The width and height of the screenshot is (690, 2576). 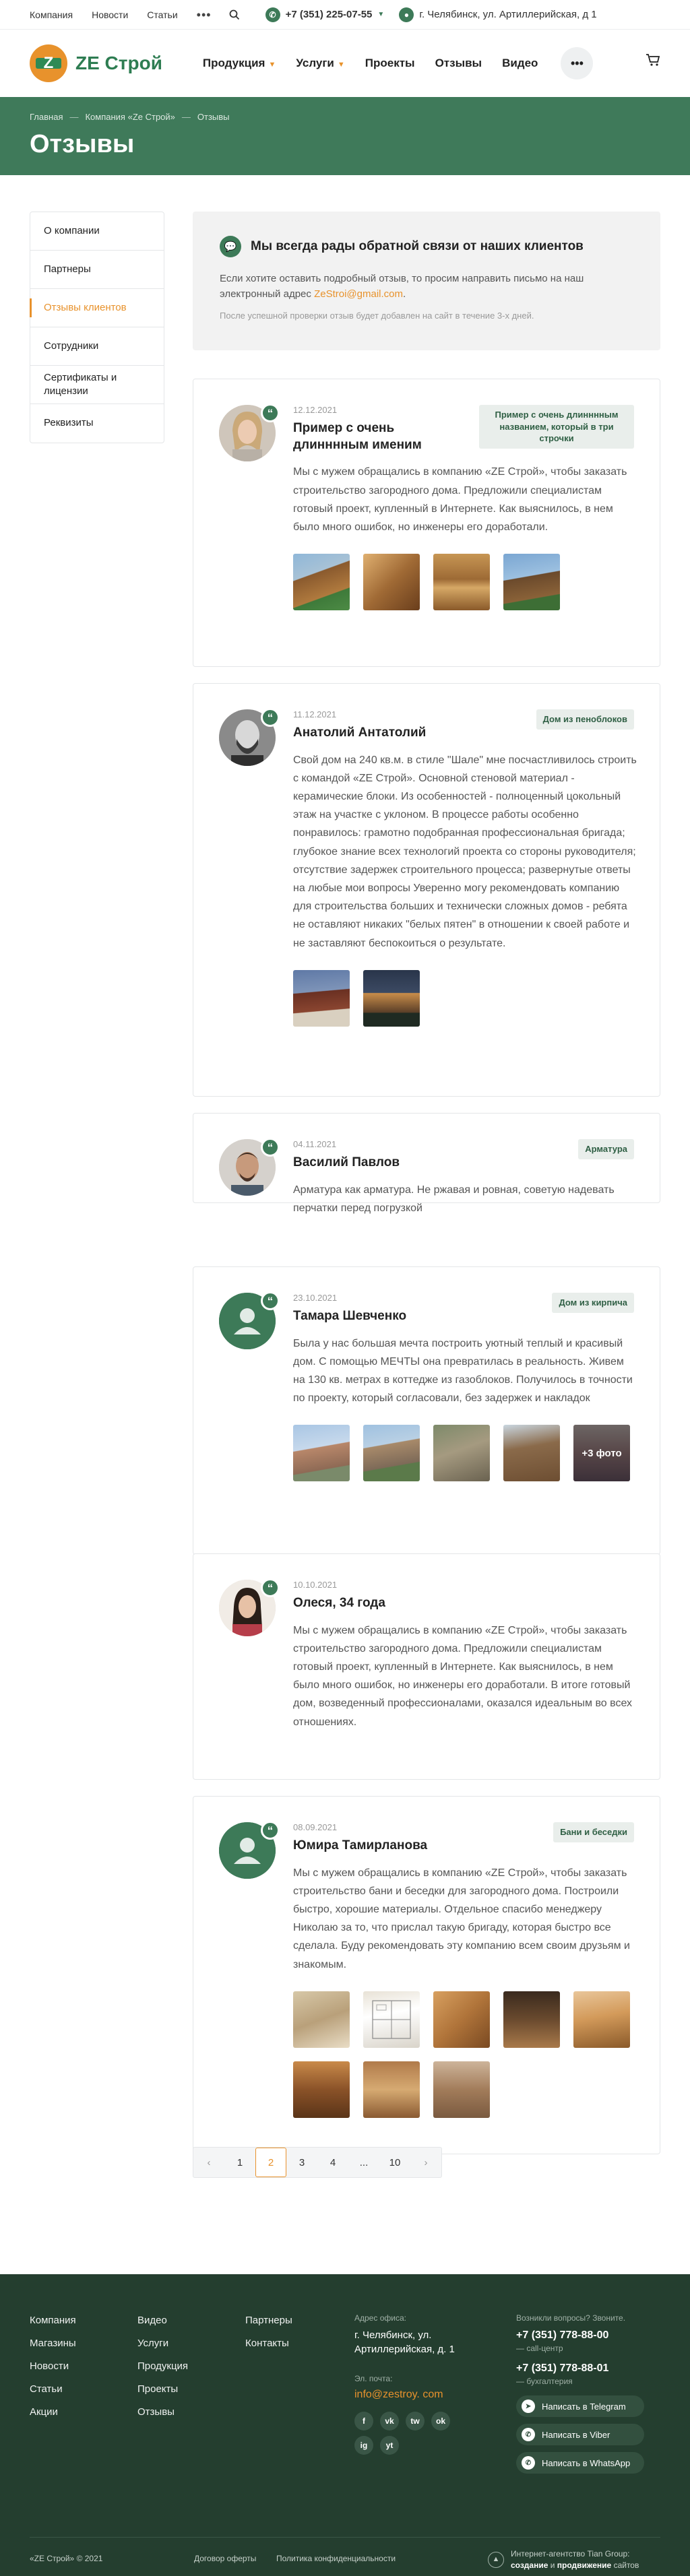 What do you see at coordinates (361, 1846) in the screenshot?
I see `review-author: Юмира Тамирланова` at bounding box center [361, 1846].